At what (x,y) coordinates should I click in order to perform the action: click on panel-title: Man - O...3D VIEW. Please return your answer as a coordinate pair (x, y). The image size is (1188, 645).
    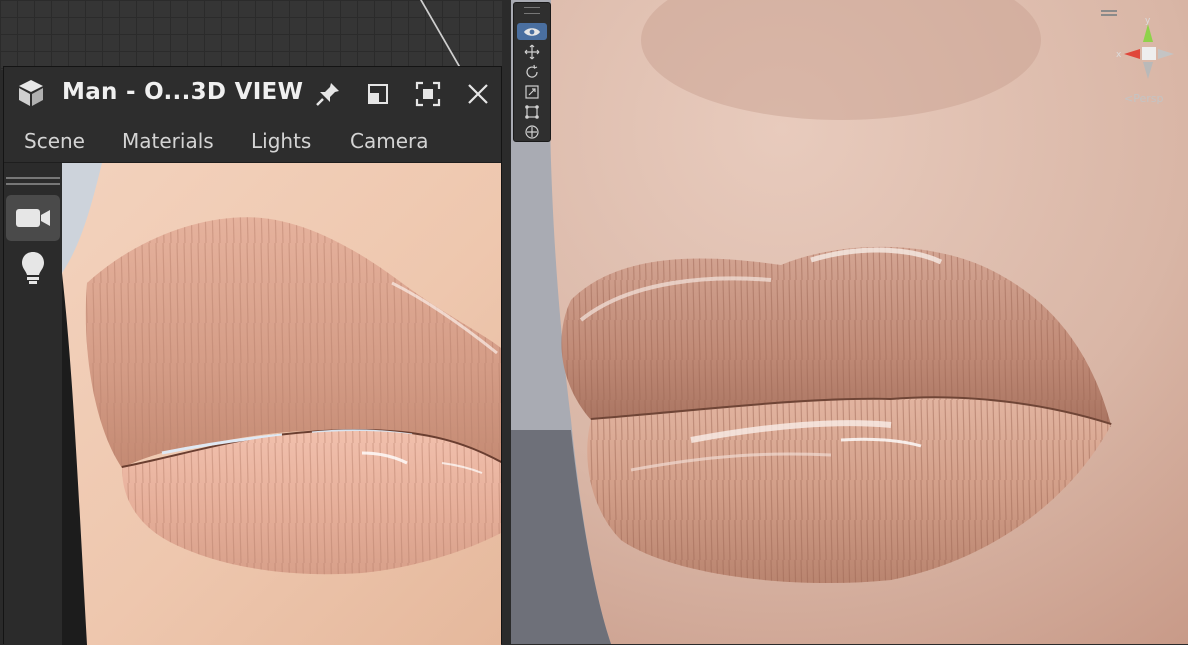
    Looking at the image, I should click on (183, 92).